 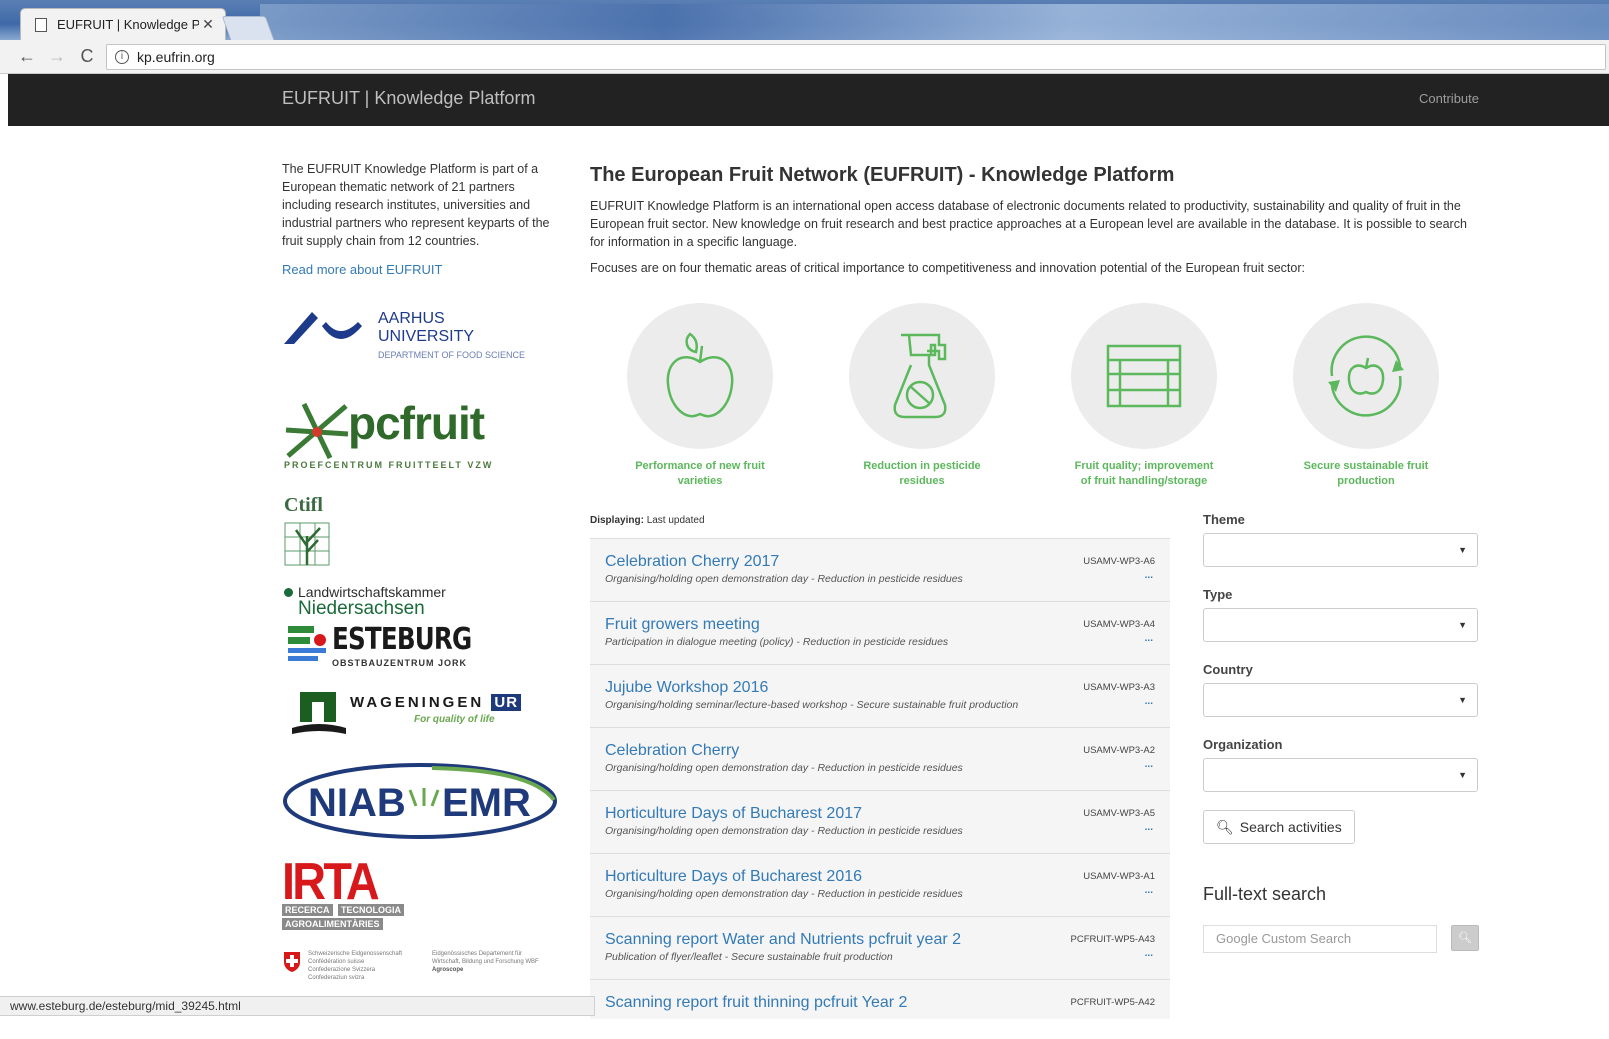 I want to click on info-icon: i, so click(x=122, y=57).